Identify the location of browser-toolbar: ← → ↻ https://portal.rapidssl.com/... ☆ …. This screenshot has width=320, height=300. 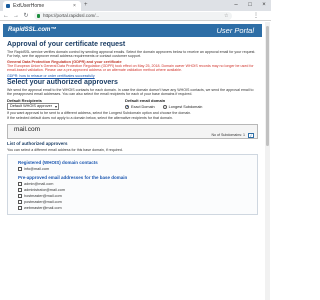
(135, 16).